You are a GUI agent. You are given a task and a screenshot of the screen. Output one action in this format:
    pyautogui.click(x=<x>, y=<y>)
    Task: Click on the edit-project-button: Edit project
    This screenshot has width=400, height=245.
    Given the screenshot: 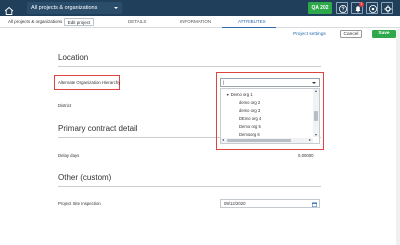 What is the action you would take?
    pyautogui.click(x=79, y=22)
    